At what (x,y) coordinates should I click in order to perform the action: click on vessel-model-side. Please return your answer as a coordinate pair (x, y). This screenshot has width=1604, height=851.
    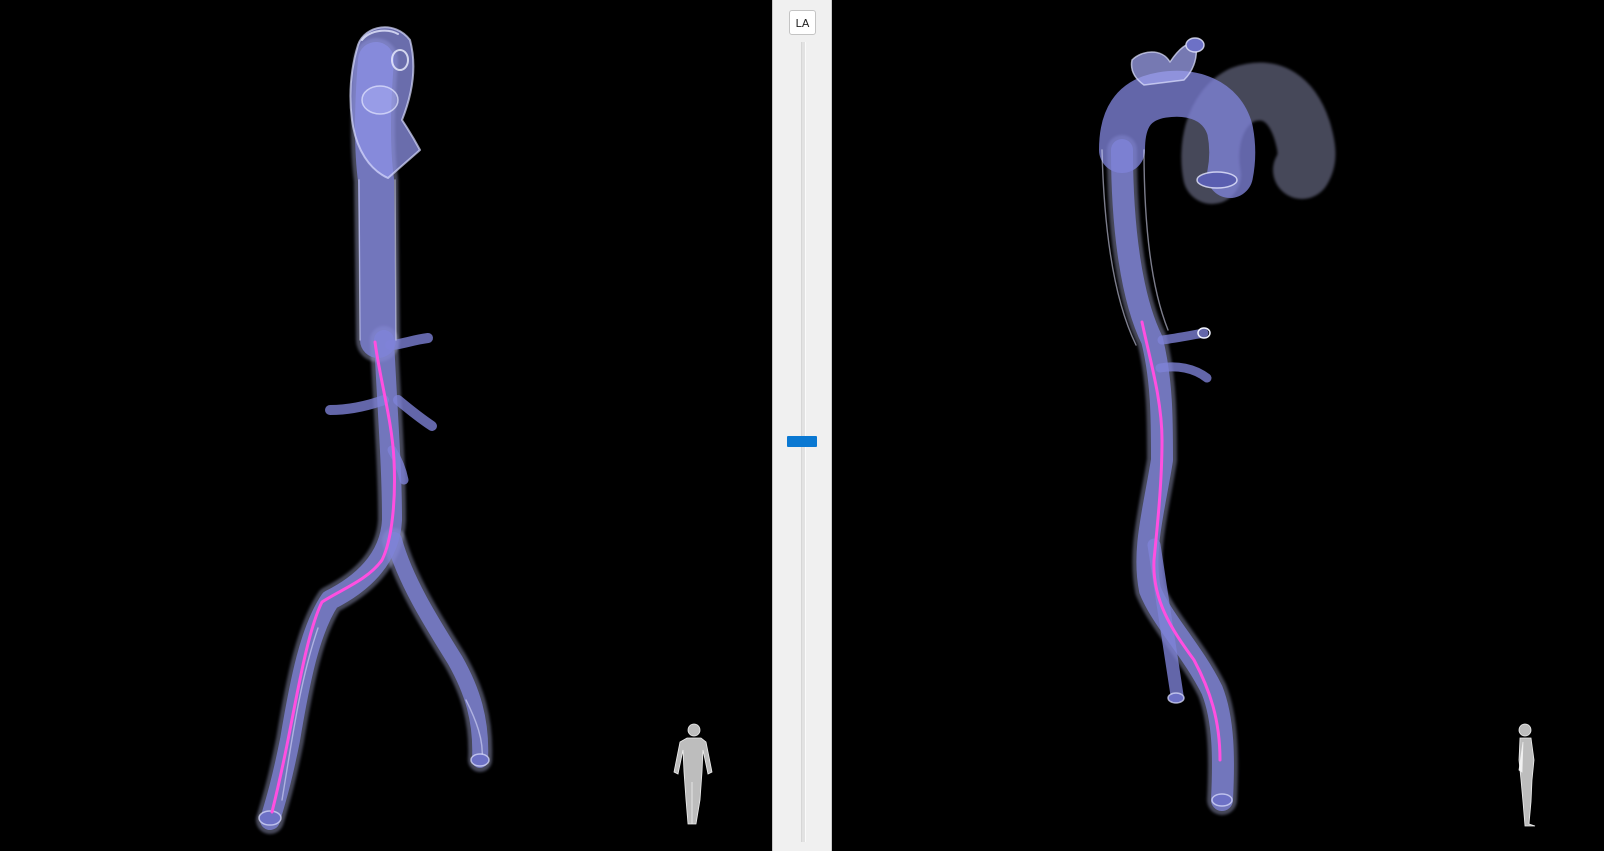
    Looking at the image, I should click on (1217, 426).